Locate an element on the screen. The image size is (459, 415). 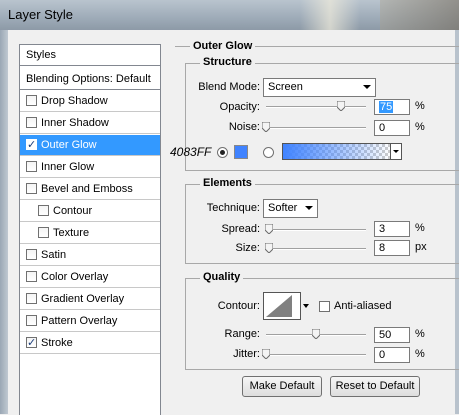
jitter-slider-track is located at coordinates (316, 355).